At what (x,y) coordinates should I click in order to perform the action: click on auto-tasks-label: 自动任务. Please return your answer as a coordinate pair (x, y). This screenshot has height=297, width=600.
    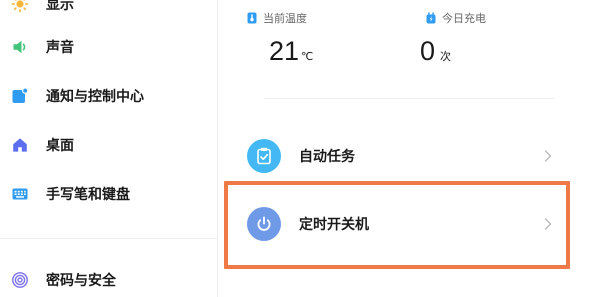
    Looking at the image, I should click on (327, 157).